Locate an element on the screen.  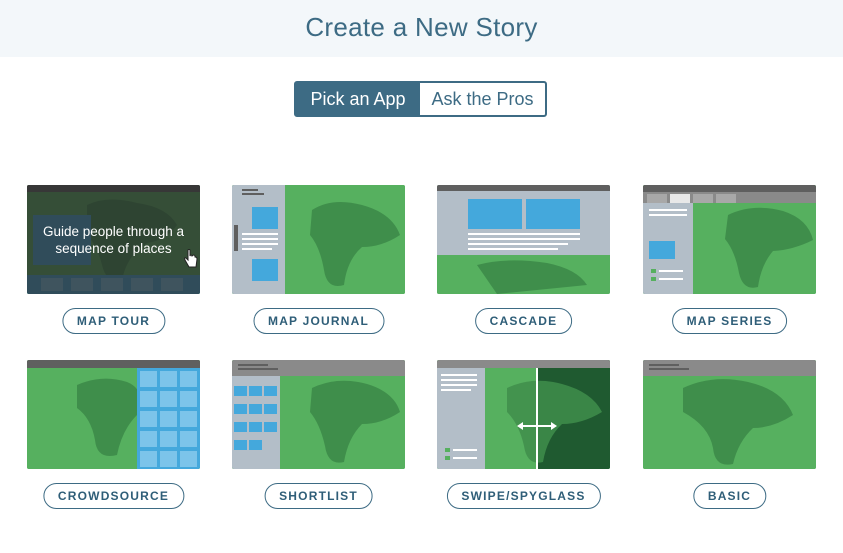
map-journal-thumbnail is located at coordinates (318, 239).